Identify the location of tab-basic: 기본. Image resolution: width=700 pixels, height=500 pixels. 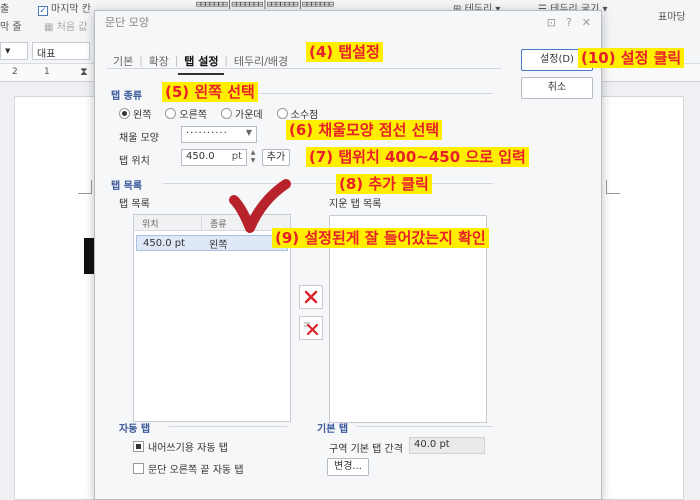
(123, 61).